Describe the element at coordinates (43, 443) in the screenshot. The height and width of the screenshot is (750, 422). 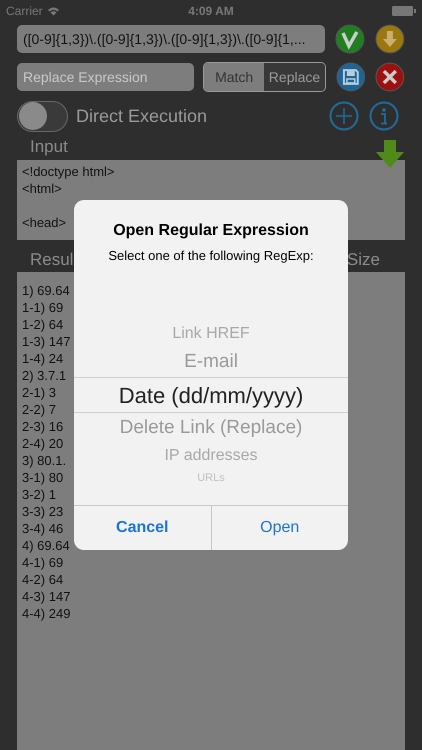
I see `result-line: 2-4) 20` at that location.